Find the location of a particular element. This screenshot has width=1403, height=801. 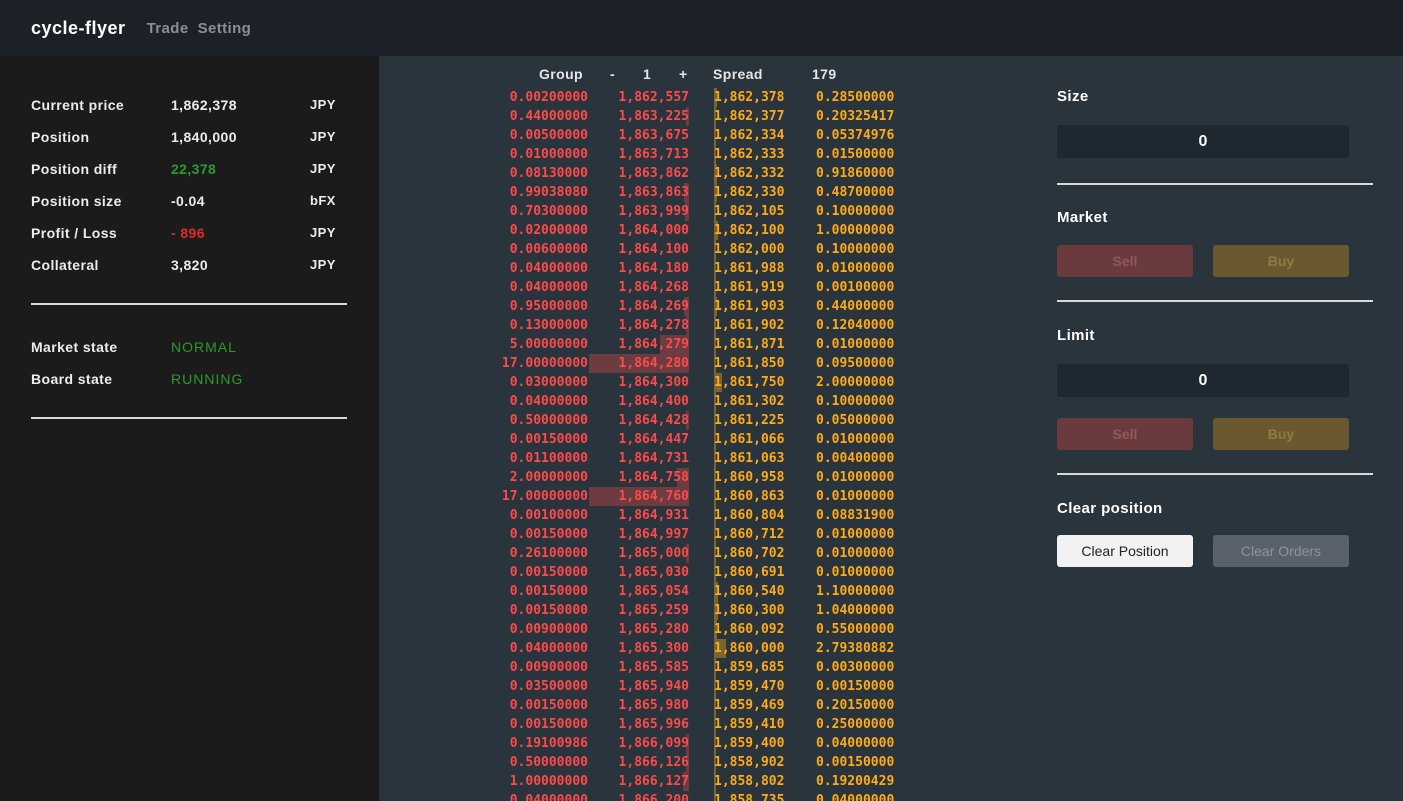

board-state-label: Board state is located at coordinates (72, 379).